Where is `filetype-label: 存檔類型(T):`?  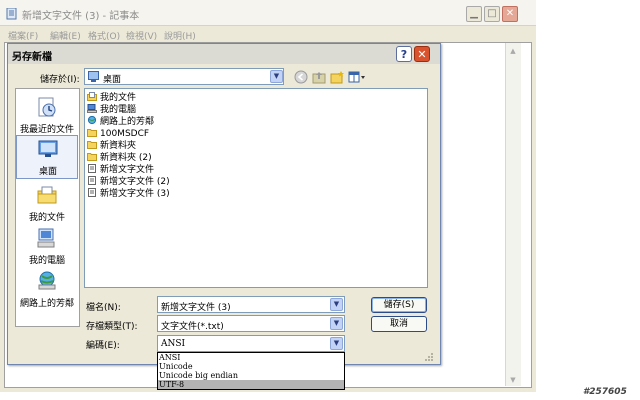 filetype-label: 存檔類型(T): is located at coordinates (112, 327).